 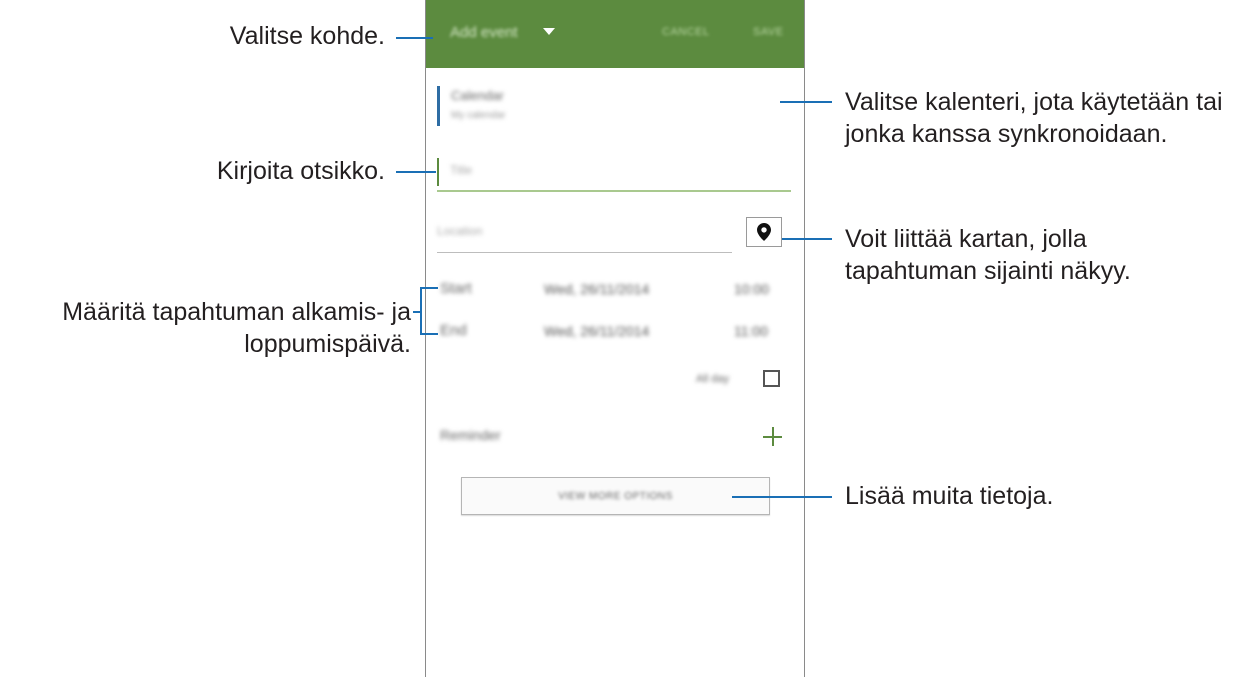 I want to click on view-more-options-label: VIEW MORE OPTIONS, so click(x=615, y=496).